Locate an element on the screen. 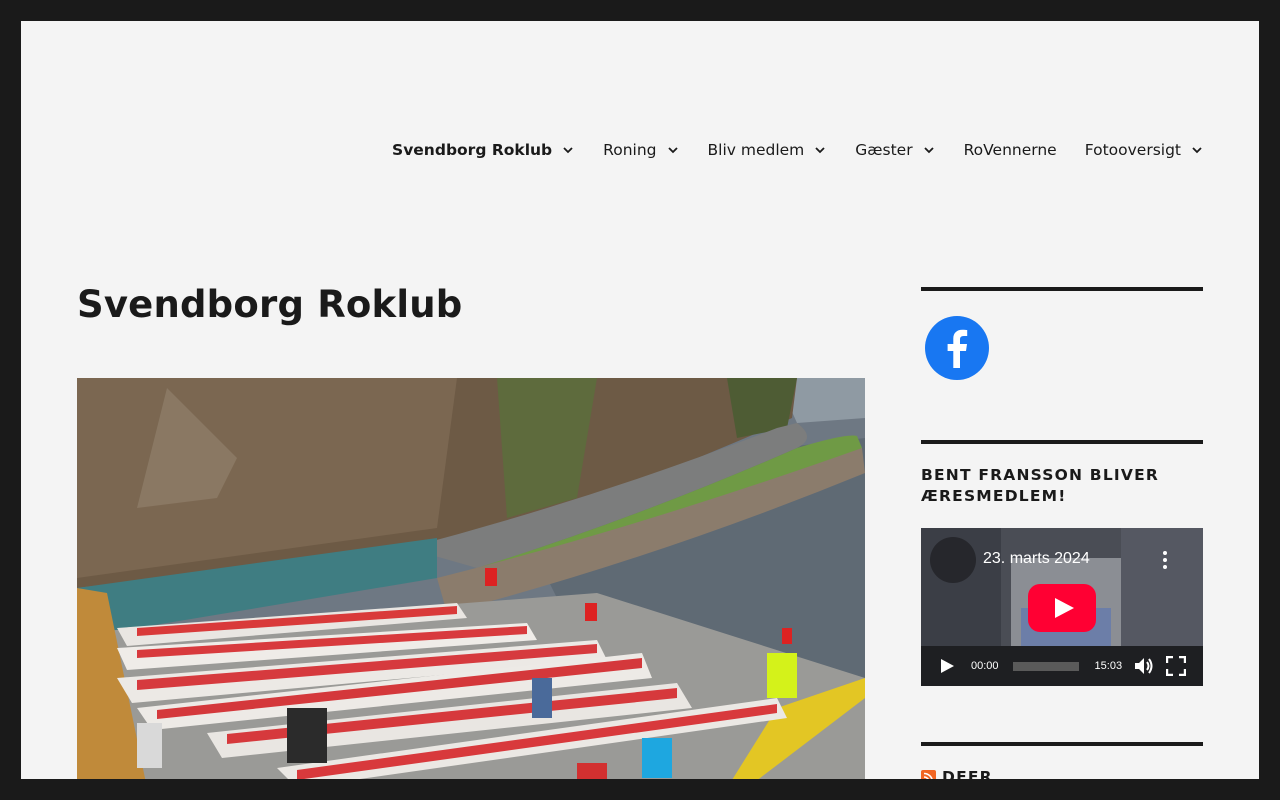 The image size is (1280, 800). nav-item-label: RoVennerne is located at coordinates (1010, 150).